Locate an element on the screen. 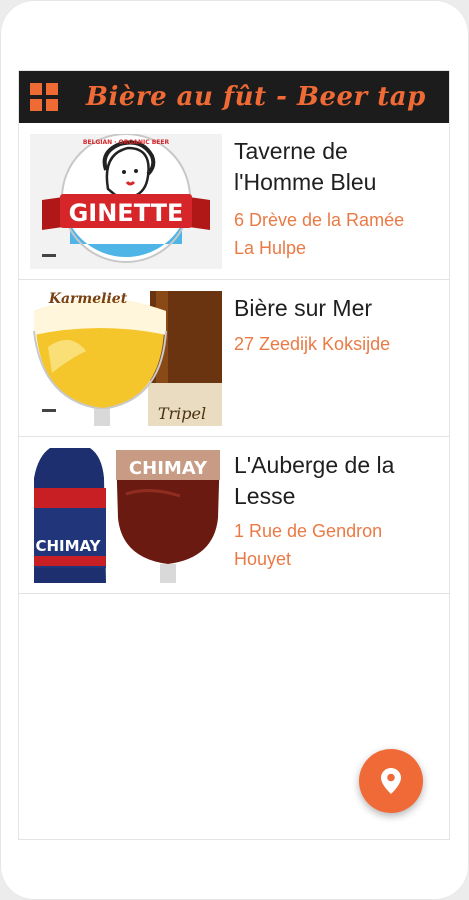  bar-address: 27 Zeedijk Koksijde is located at coordinates (339, 344).